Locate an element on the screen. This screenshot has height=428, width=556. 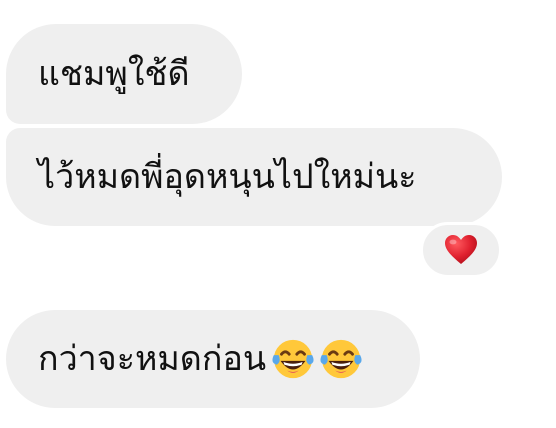
message-text: กว่าจะหมดก่อน is located at coordinates (152, 359).